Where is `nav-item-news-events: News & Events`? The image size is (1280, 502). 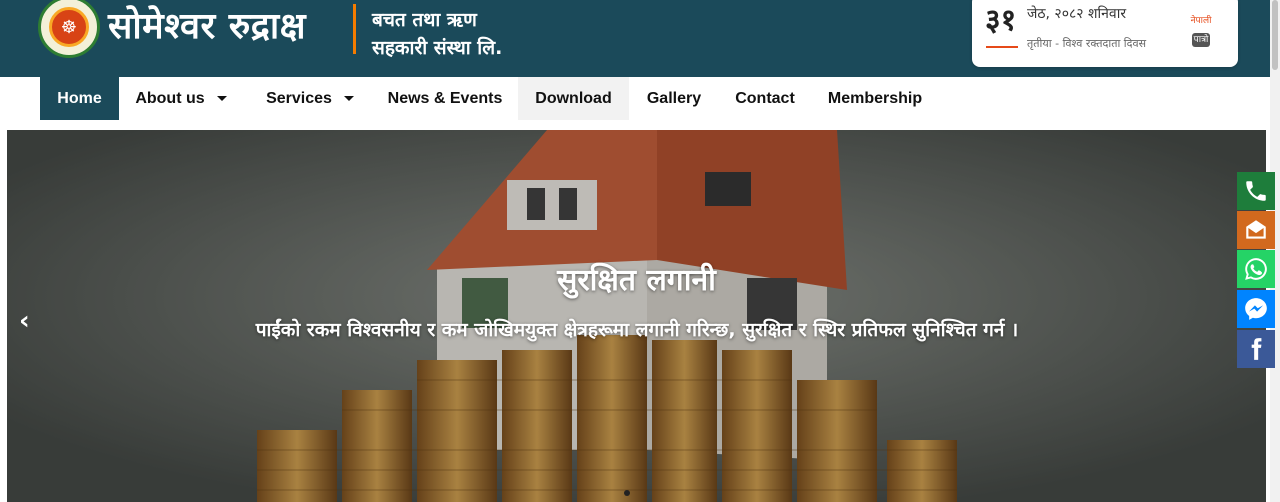 nav-item-news-events: News & Events is located at coordinates (445, 98).